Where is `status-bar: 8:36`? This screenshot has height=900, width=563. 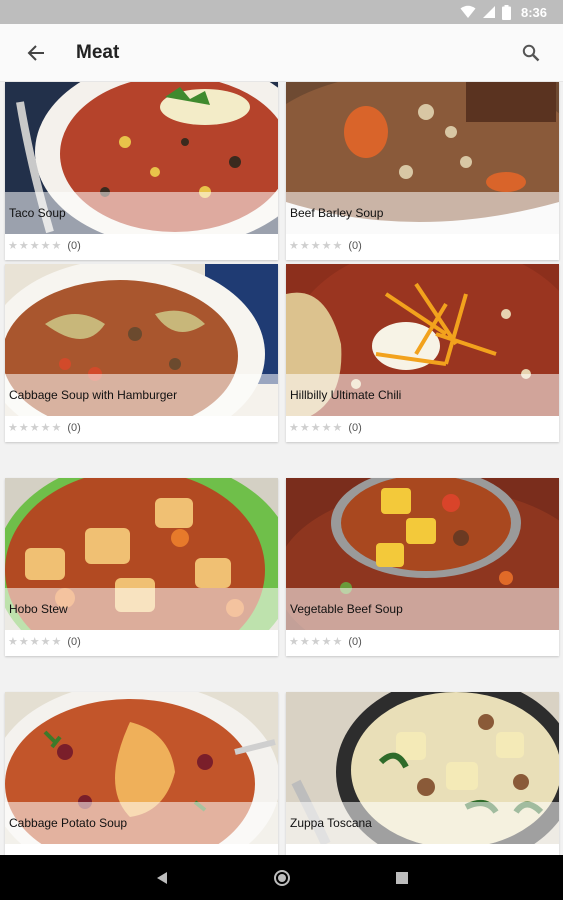 status-bar: 8:36 is located at coordinates (281, 12).